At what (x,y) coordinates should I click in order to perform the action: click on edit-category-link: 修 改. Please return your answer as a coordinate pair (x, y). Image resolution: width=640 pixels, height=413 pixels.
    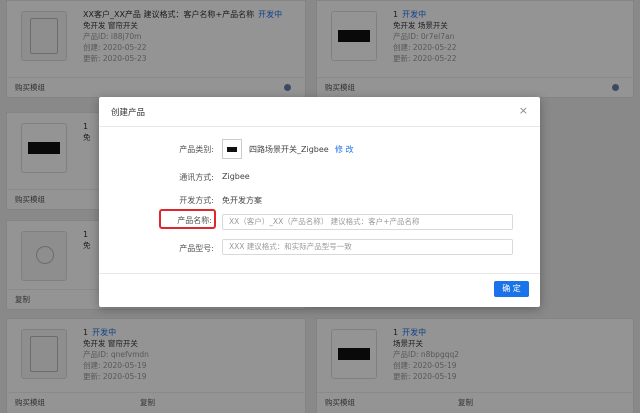
    Looking at the image, I should click on (344, 149).